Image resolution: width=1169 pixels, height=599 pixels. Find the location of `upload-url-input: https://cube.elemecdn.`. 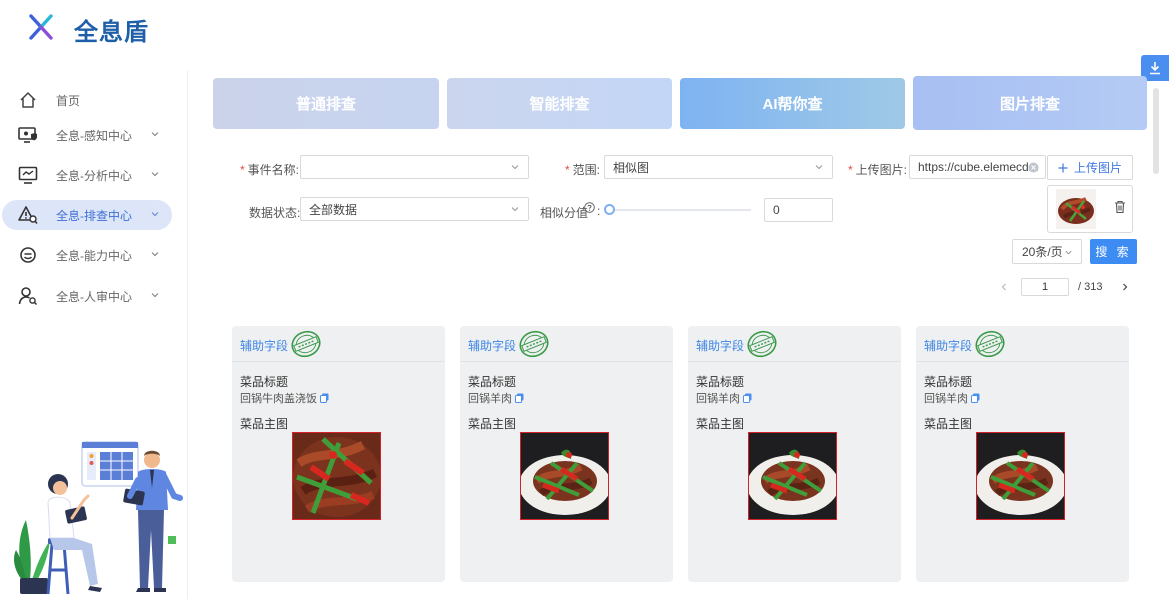

upload-url-input: https://cube.elemecdn. is located at coordinates (977, 167).